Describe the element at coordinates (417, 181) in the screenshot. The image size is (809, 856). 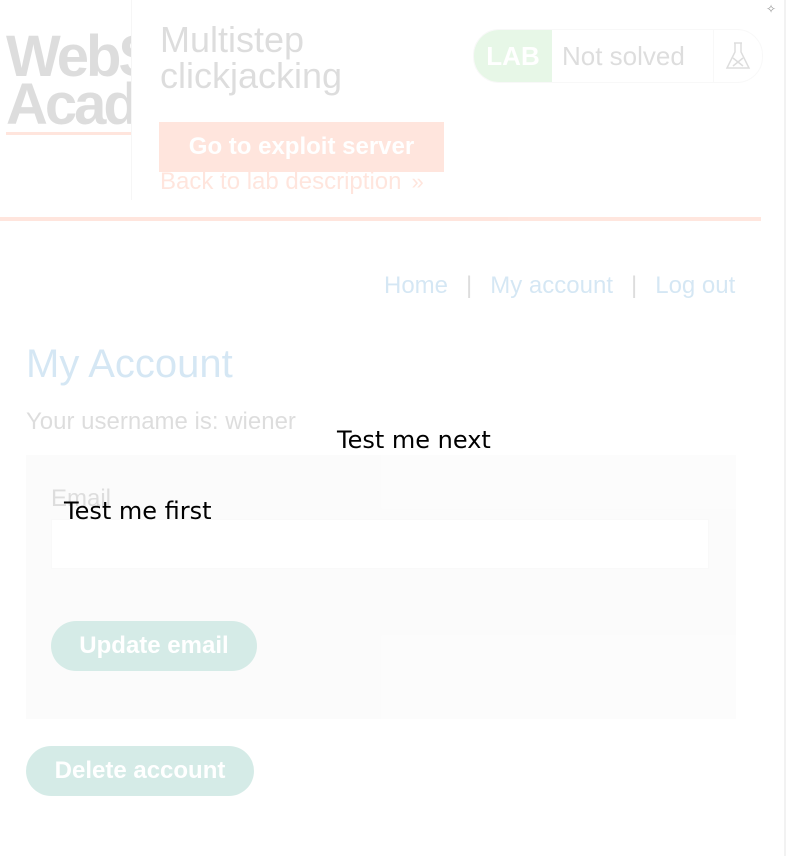
I see `chevron-right-icon: »` at that location.